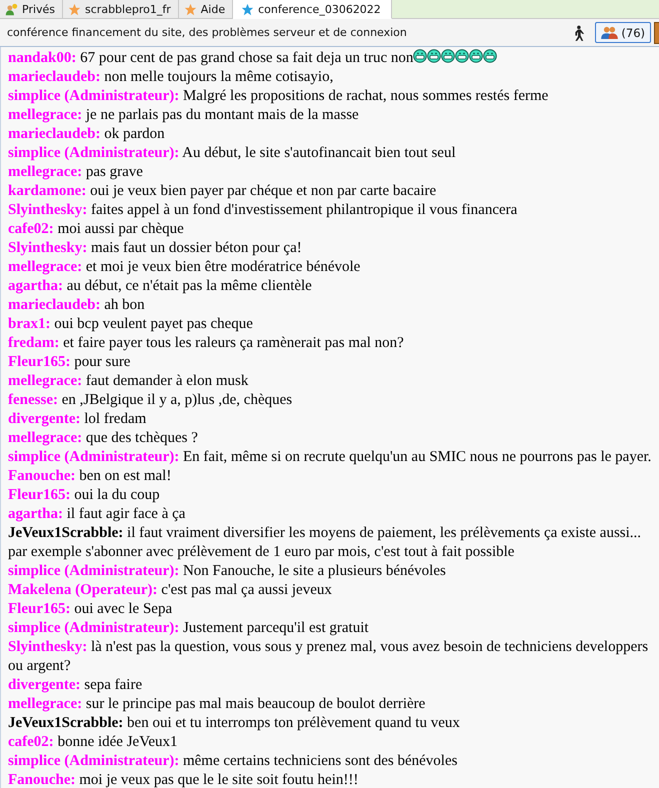 This screenshot has height=788, width=659. Describe the element at coordinates (84, 495) in the screenshot. I see `chat-message: Fleur165: oui la du coup` at that location.